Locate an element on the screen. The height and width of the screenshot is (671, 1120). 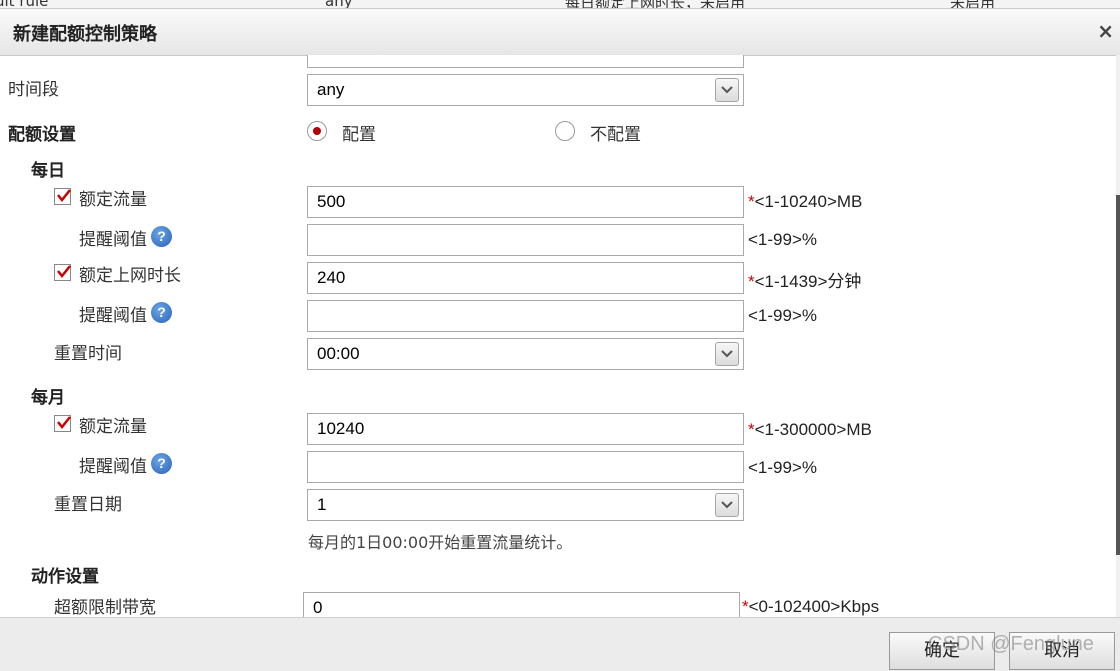
daily-traffic-label: 额定流量 is located at coordinates (113, 200).